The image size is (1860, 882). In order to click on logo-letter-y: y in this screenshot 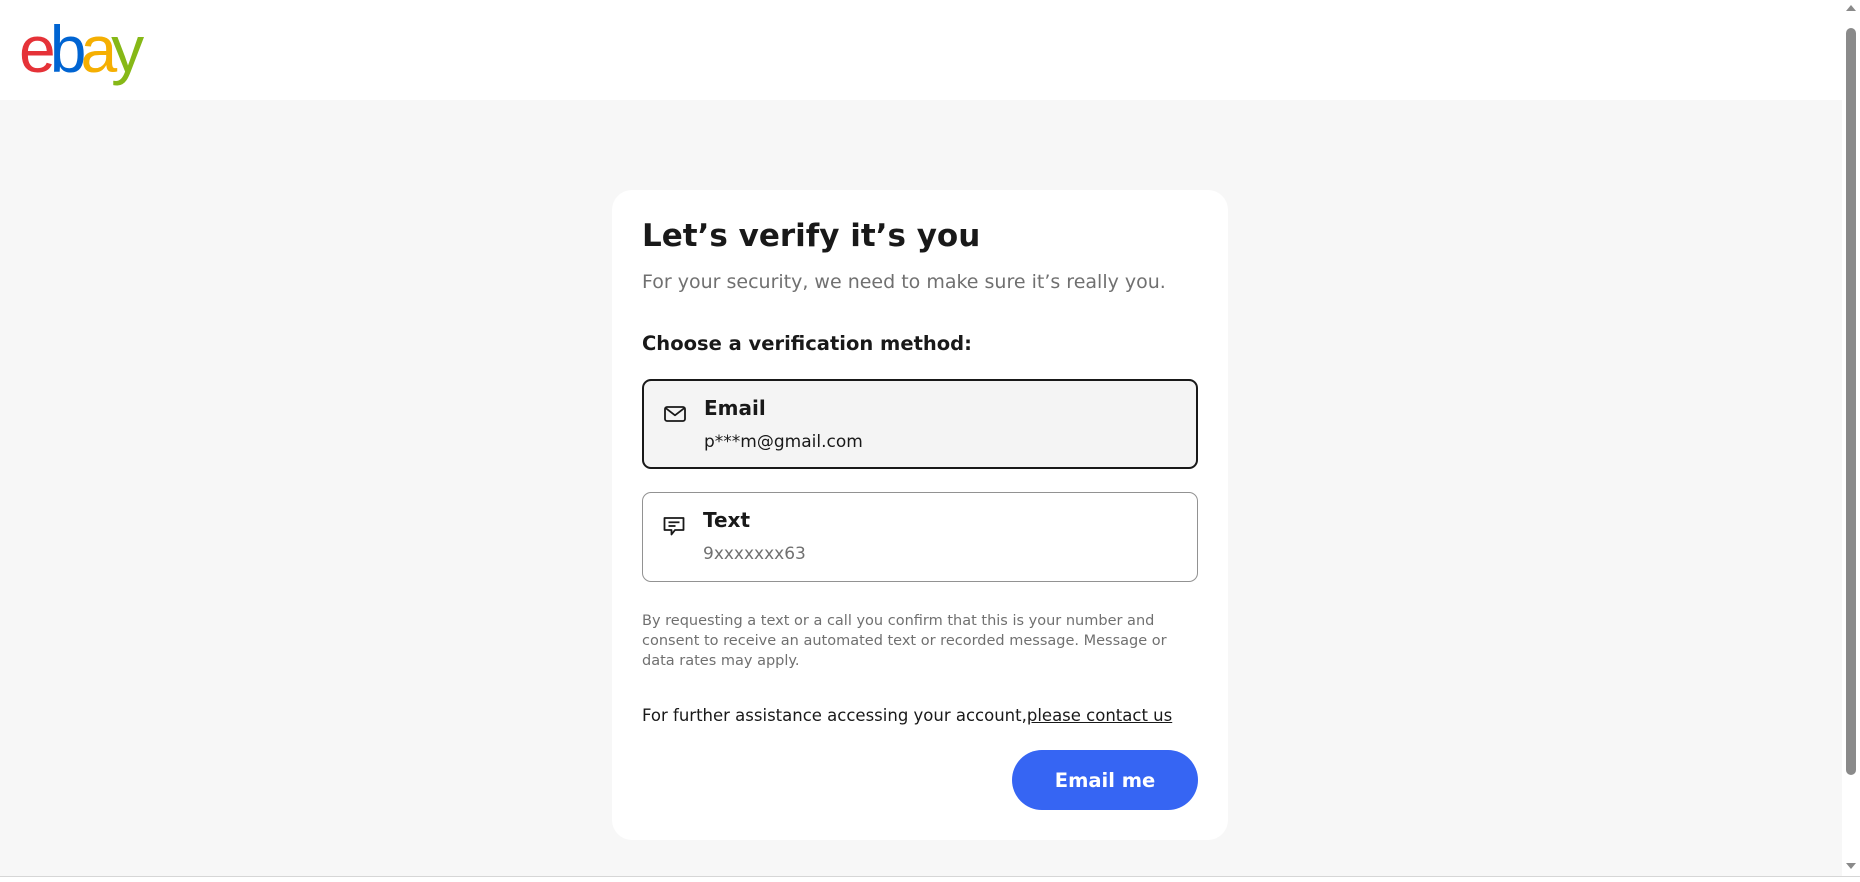, I will do `click(127, 49)`.